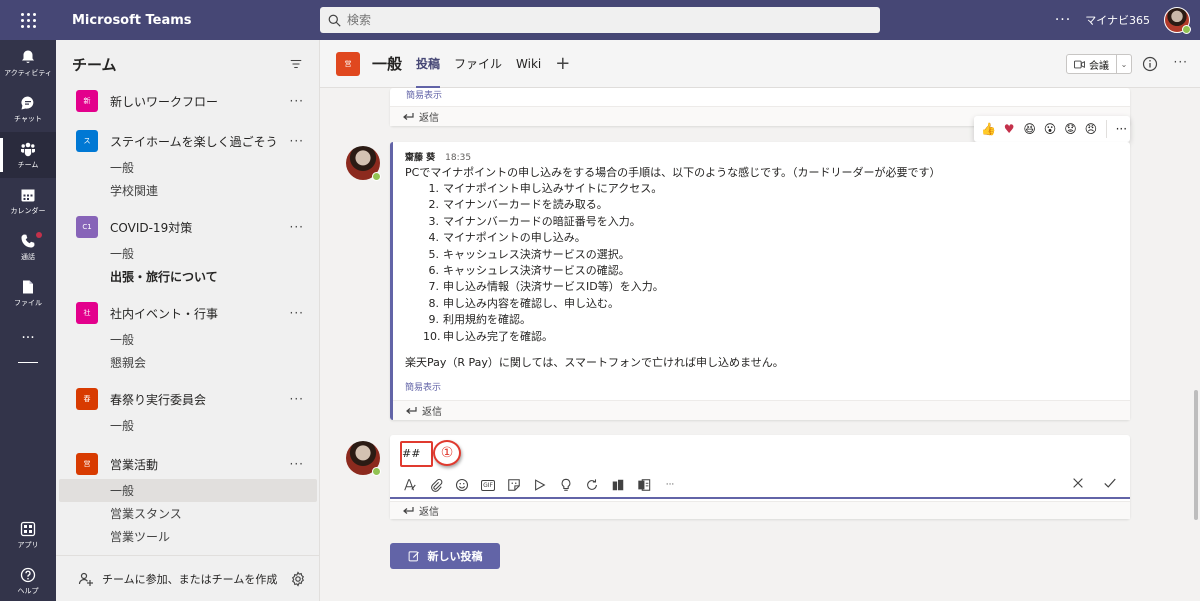 Image resolution: width=1200 pixels, height=601 pixels. I want to click on channel-item: 出張・旅行について, so click(188, 276).